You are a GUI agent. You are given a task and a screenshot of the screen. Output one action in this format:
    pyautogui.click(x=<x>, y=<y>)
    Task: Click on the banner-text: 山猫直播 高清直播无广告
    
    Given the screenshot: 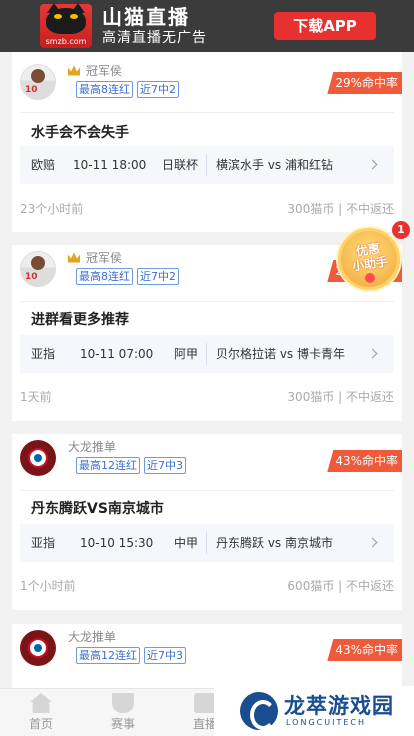 What is the action you would take?
    pyautogui.click(x=154, y=26)
    